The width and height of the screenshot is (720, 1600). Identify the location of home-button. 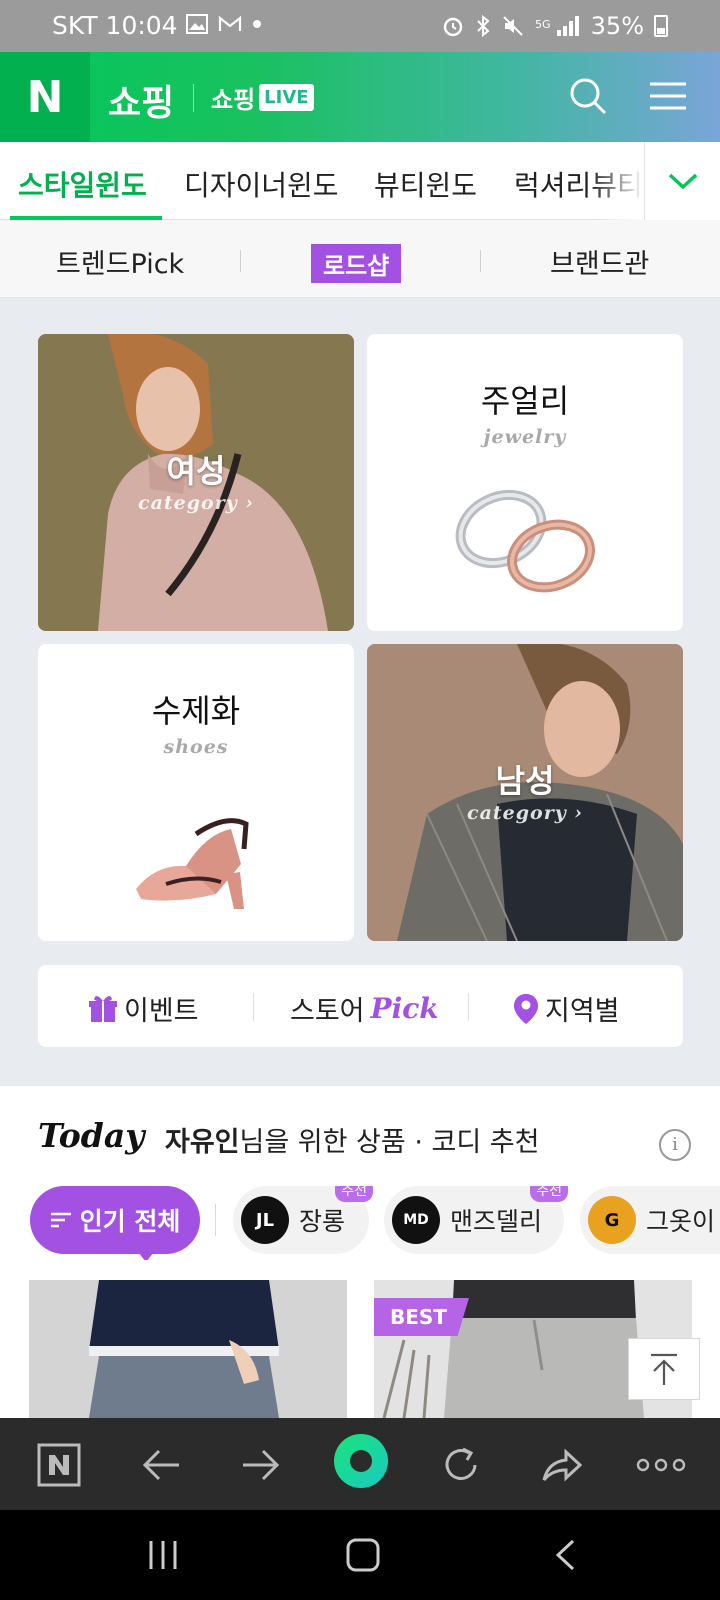
(363, 1555).